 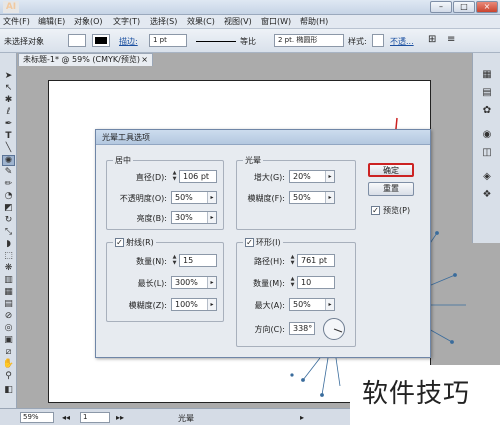 What do you see at coordinates (375, 210) in the screenshot?
I see `preview-checkbox: ✓` at bounding box center [375, 210].